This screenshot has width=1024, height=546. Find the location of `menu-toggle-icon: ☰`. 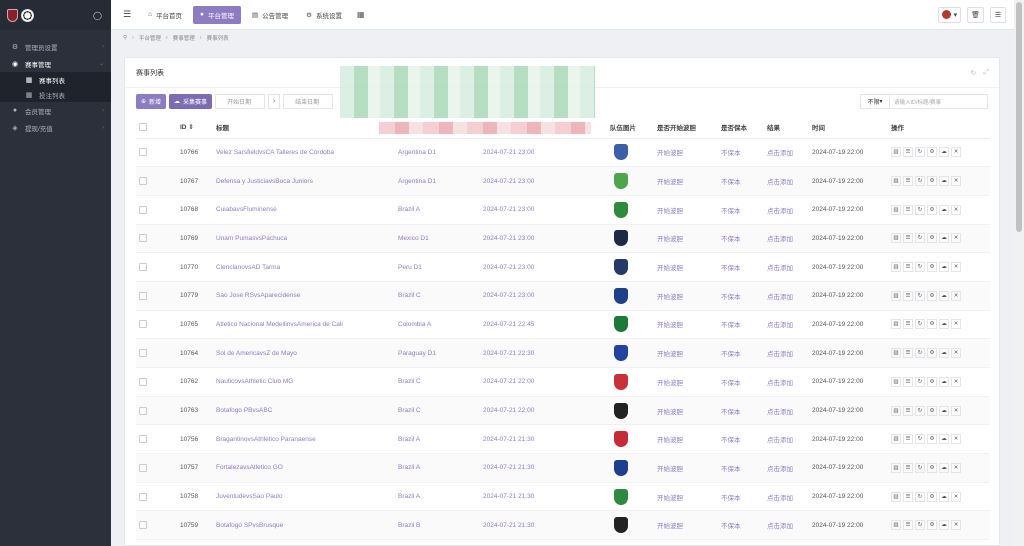

menu-toggle-icon: ☰ is located at coordinates (127, 14).